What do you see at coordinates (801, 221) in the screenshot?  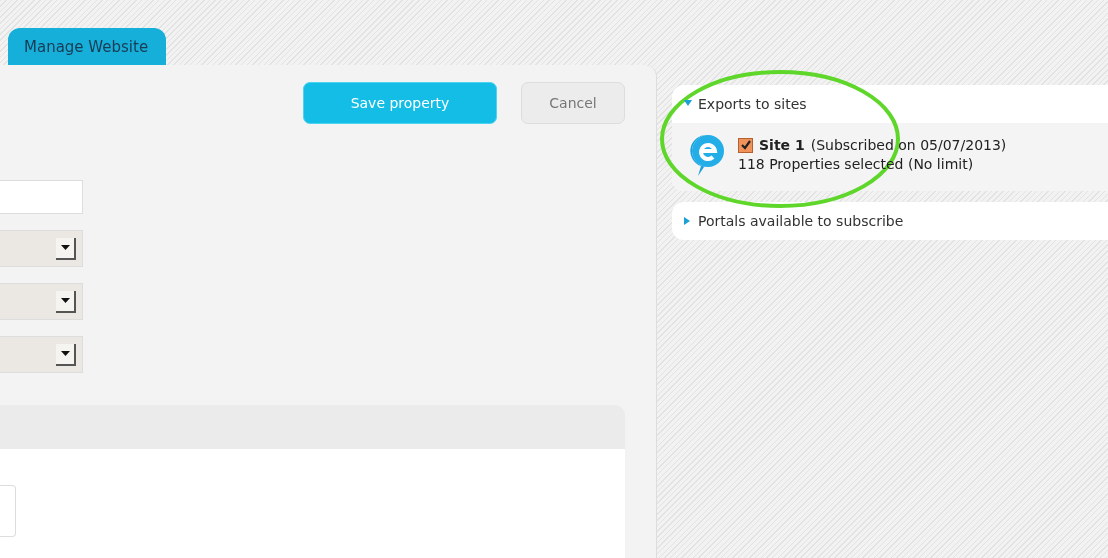 I see `section-title: Portals available to subscribe` at bounding box center [801, 221].